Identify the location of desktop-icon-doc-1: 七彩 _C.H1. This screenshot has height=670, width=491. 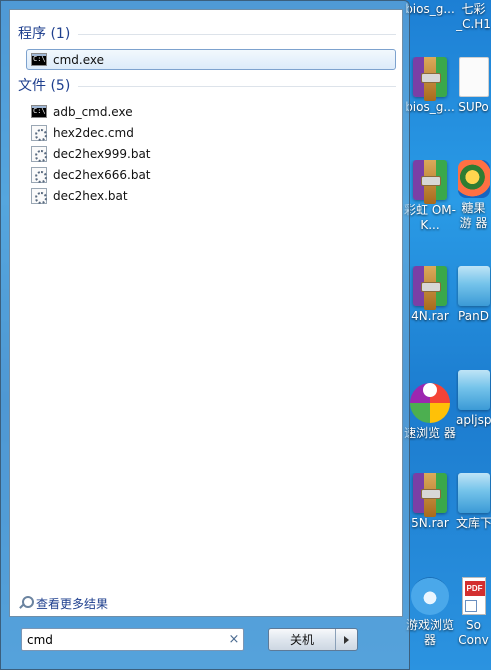
(473, 17).